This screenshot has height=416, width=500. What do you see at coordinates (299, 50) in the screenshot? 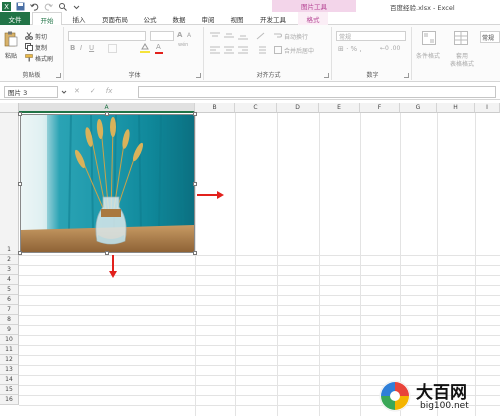
I see `merge-center-label: 合并后居中` at bounding box center [299, 50].